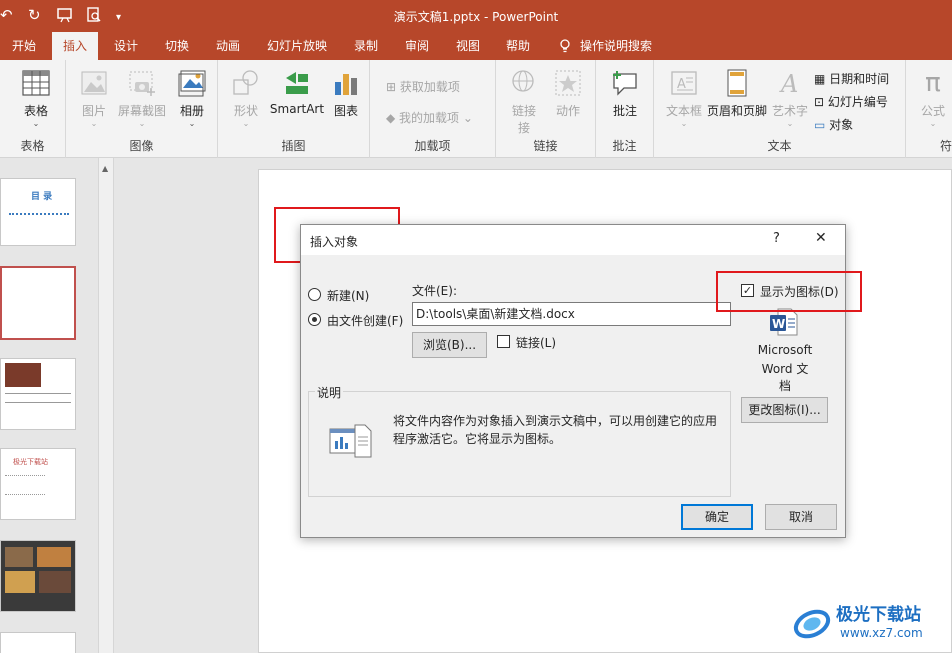 Image resolution: width=952 pixels, height=653 pixels. Describe the element at coordinates (105, 168) in the screenshot. I see `scroll-up-icon: ▲` at that location.